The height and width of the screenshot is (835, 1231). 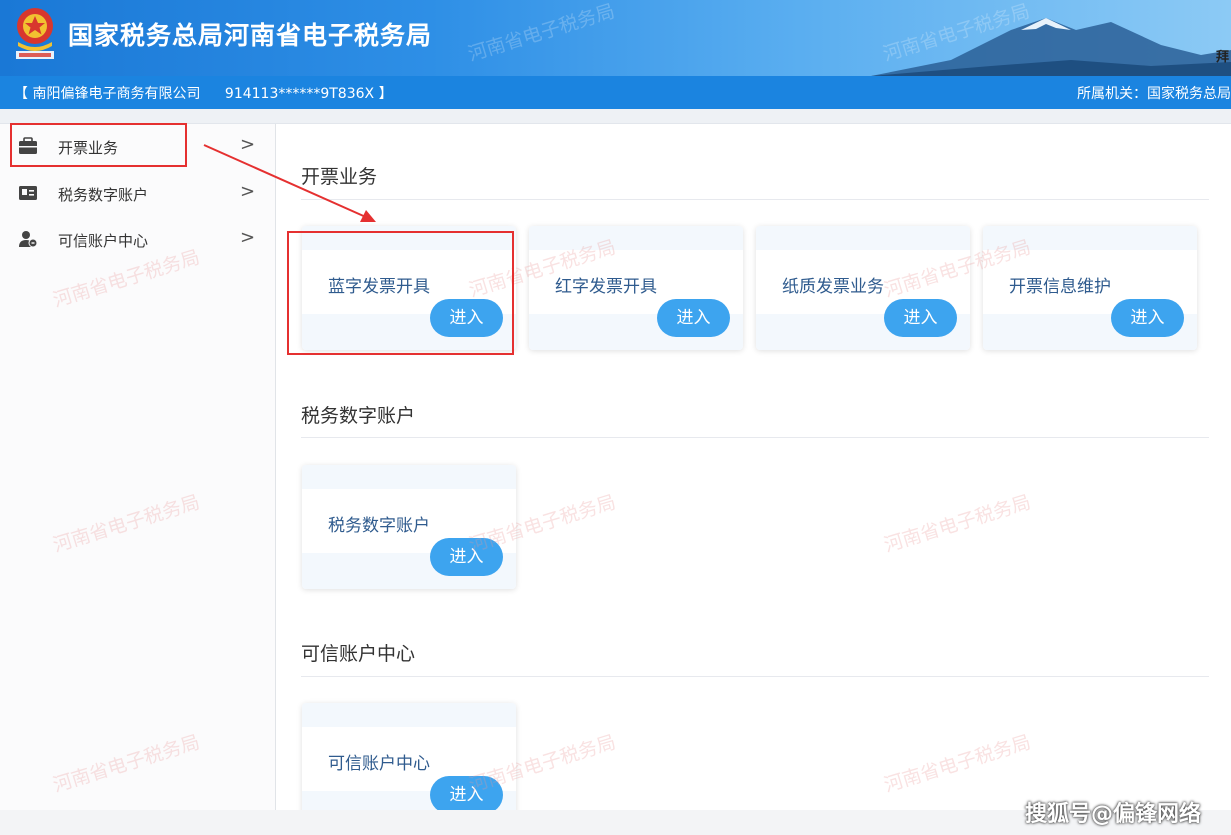 I want to click on site-title: 国家税务总局河南省电子税务局, so click(x=250, y=35).